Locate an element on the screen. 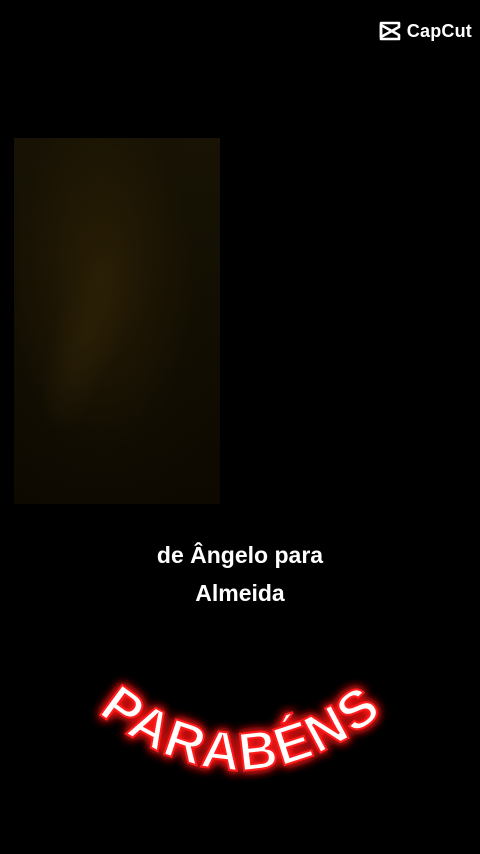 This screenshot has width=480, height=854. title-text-path: PARABÉNS is located at coordinates (239, 728).